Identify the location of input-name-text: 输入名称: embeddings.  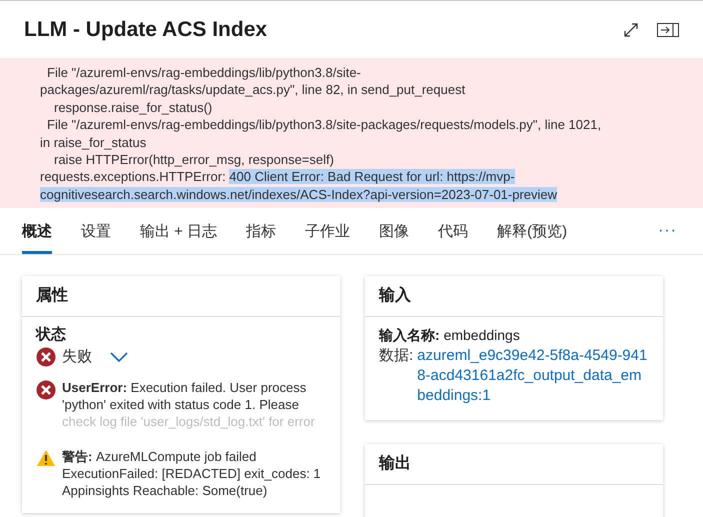
(450, 335).